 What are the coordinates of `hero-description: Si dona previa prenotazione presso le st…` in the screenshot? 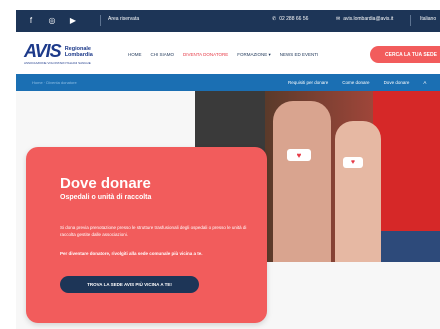 It's located at (153, 231).